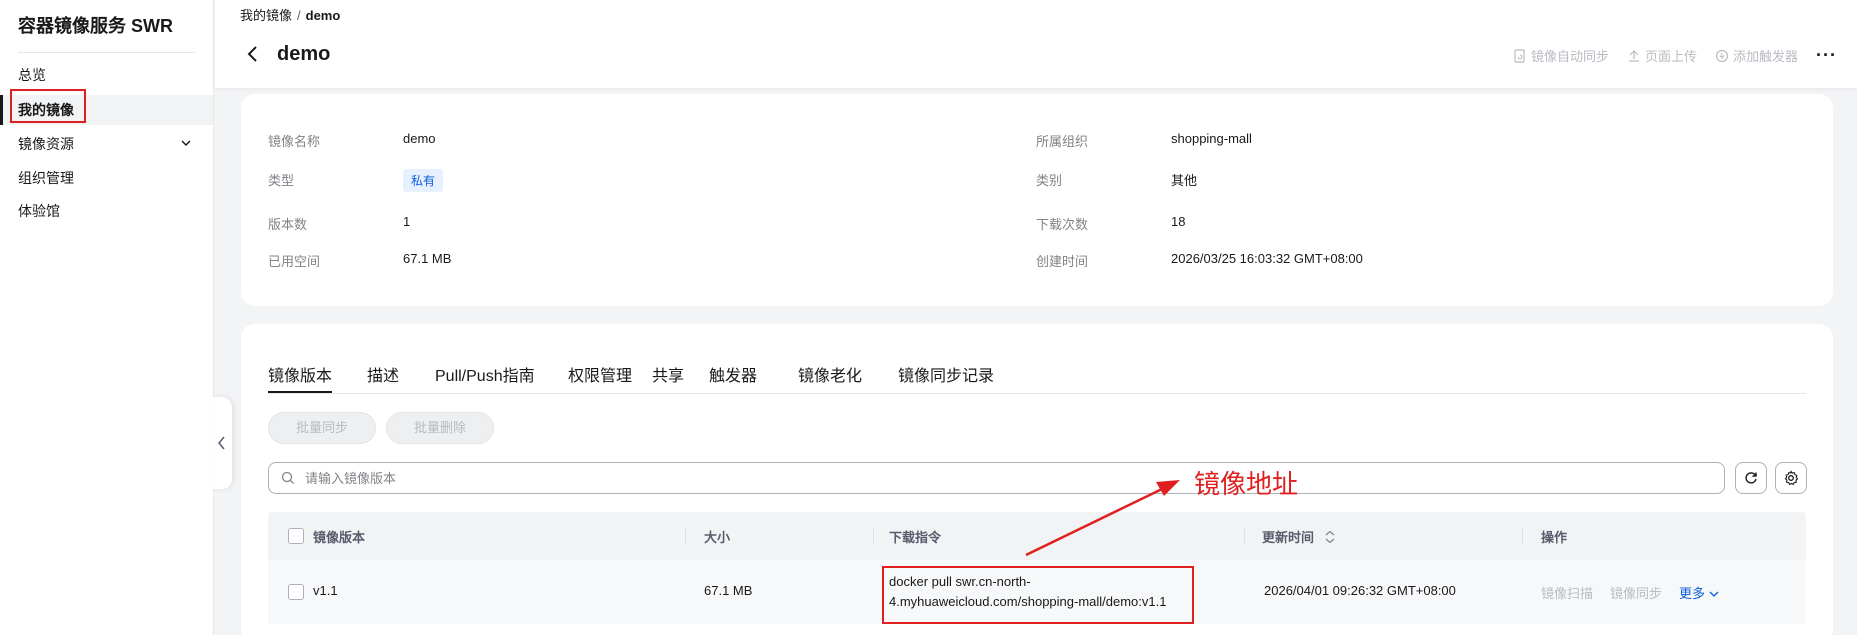 The width and height of the screenshot is (1857, 635). Describe the element at coordinates (287, 477) in the screenshot. I see `search-icon` at that location.